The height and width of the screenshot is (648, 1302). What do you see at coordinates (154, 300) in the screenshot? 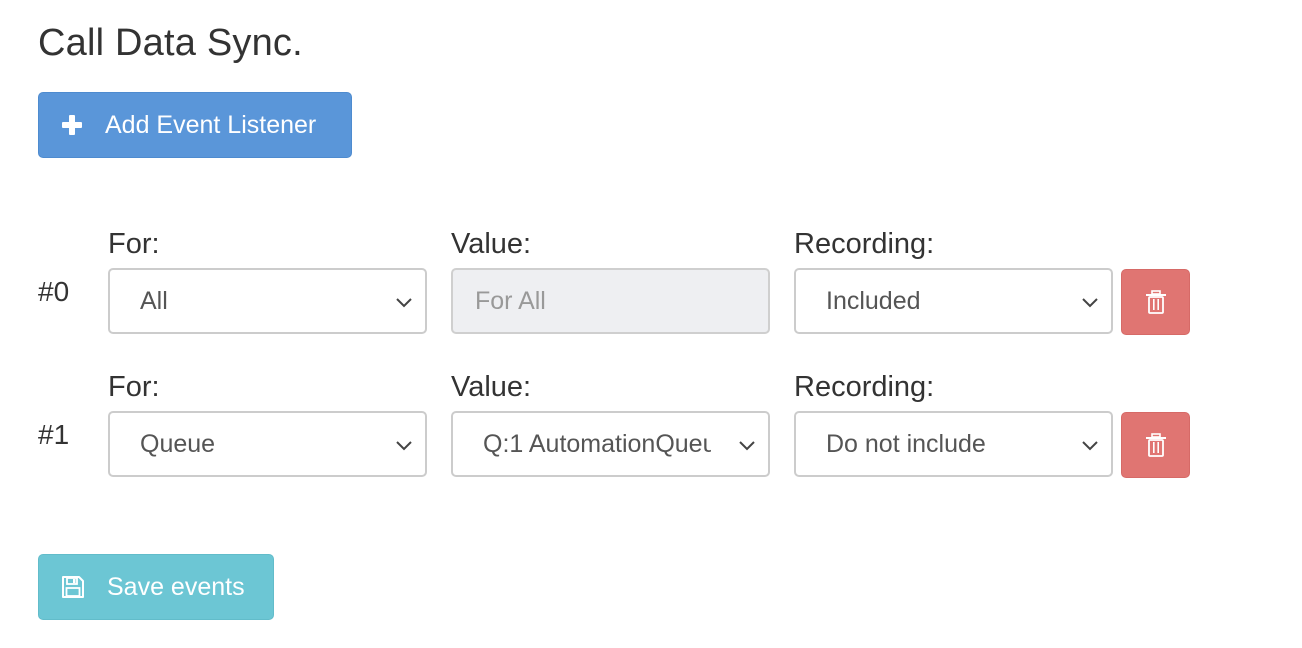
I see `for-select-value: All` at bounding box center [154, 300].